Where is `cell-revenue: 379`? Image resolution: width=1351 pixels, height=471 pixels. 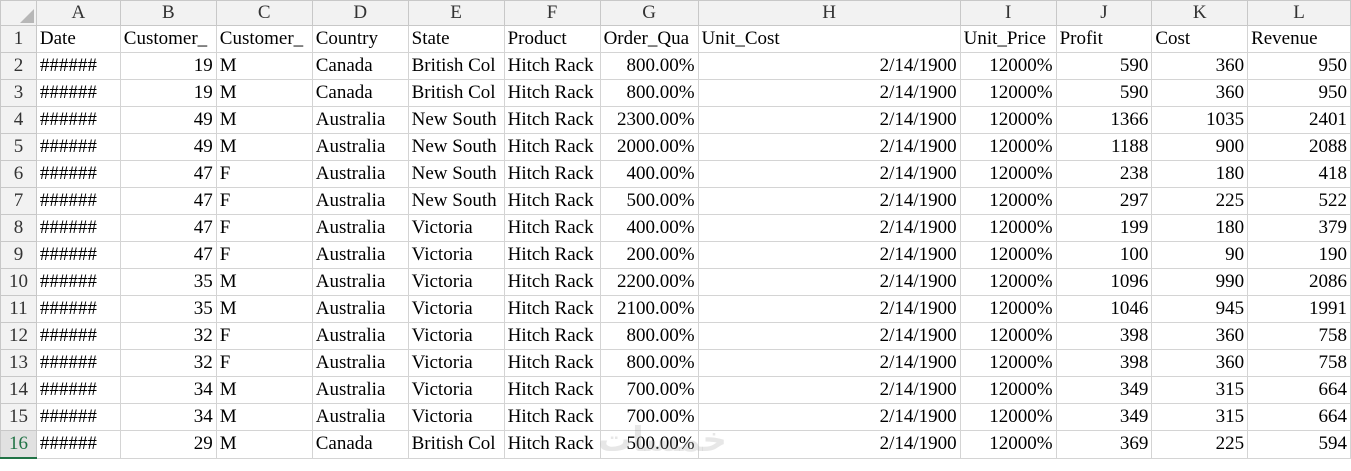
cell-revenue: 379 is located at coordinates (1299, 228).